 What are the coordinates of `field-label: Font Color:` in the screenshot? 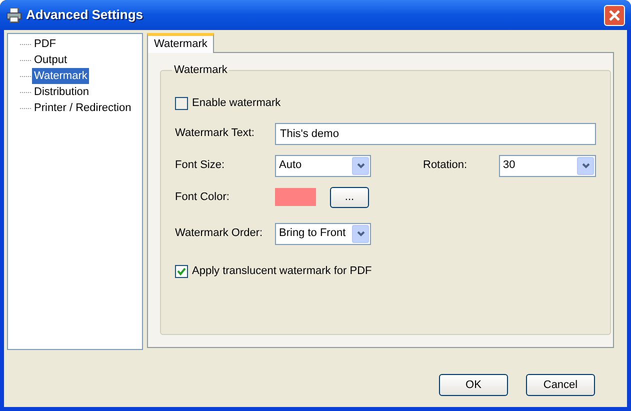 It's located at (202, 197).